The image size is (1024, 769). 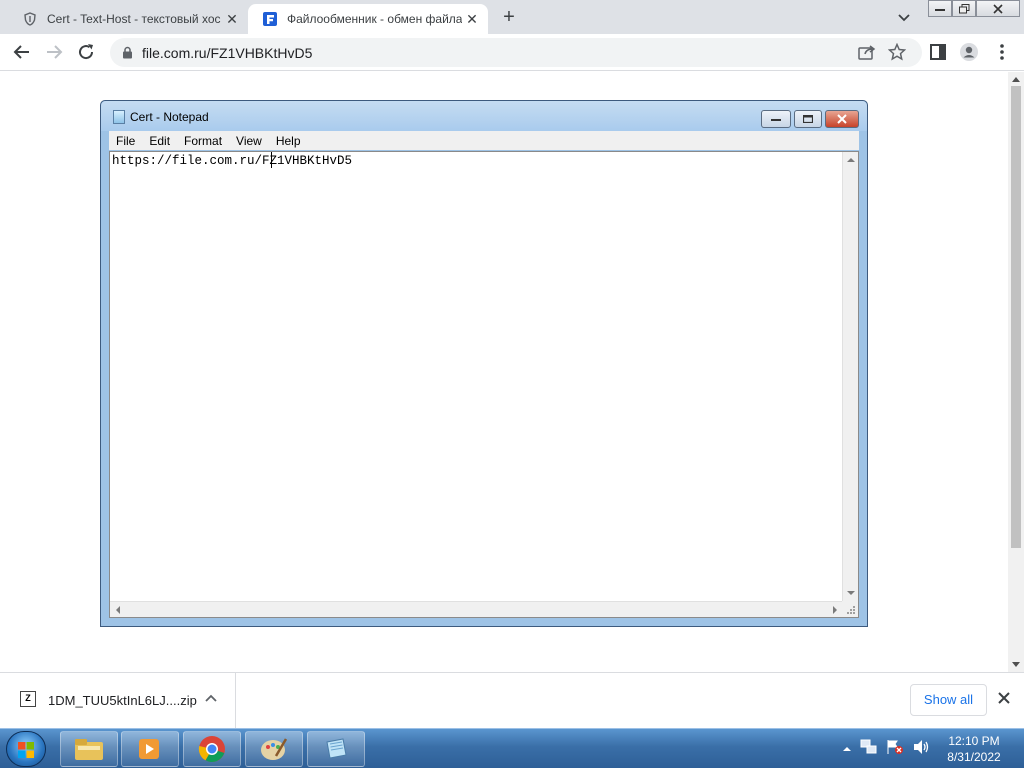 I want to click on back-arrow-icon, so click(x=22, y=52).